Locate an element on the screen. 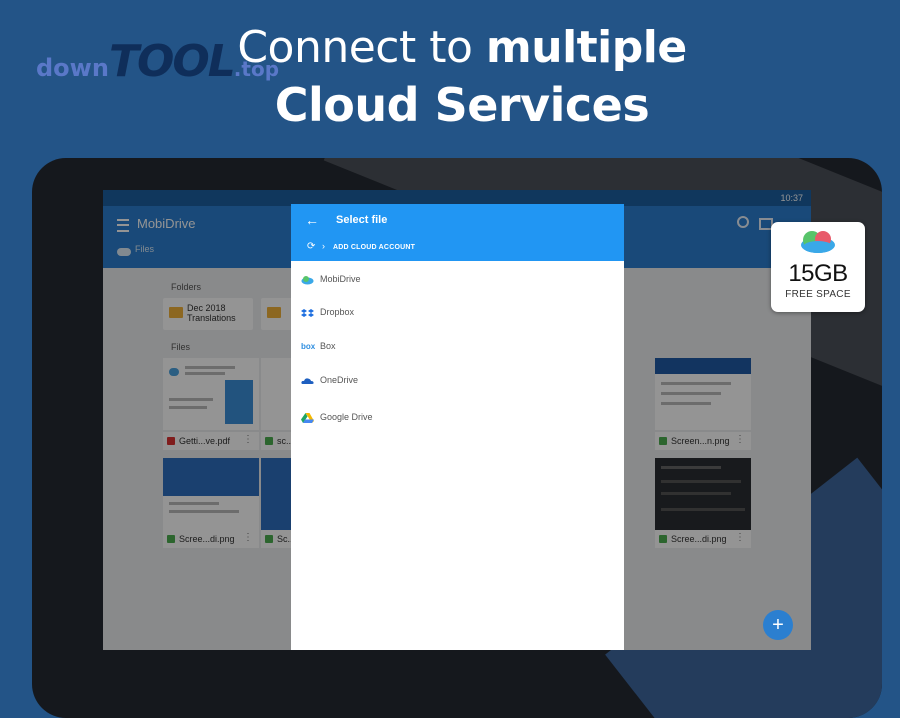 Image resolution: width=900 pixels, height=718 pixels. watermark-part1: down is located at coordinates (72, 68).